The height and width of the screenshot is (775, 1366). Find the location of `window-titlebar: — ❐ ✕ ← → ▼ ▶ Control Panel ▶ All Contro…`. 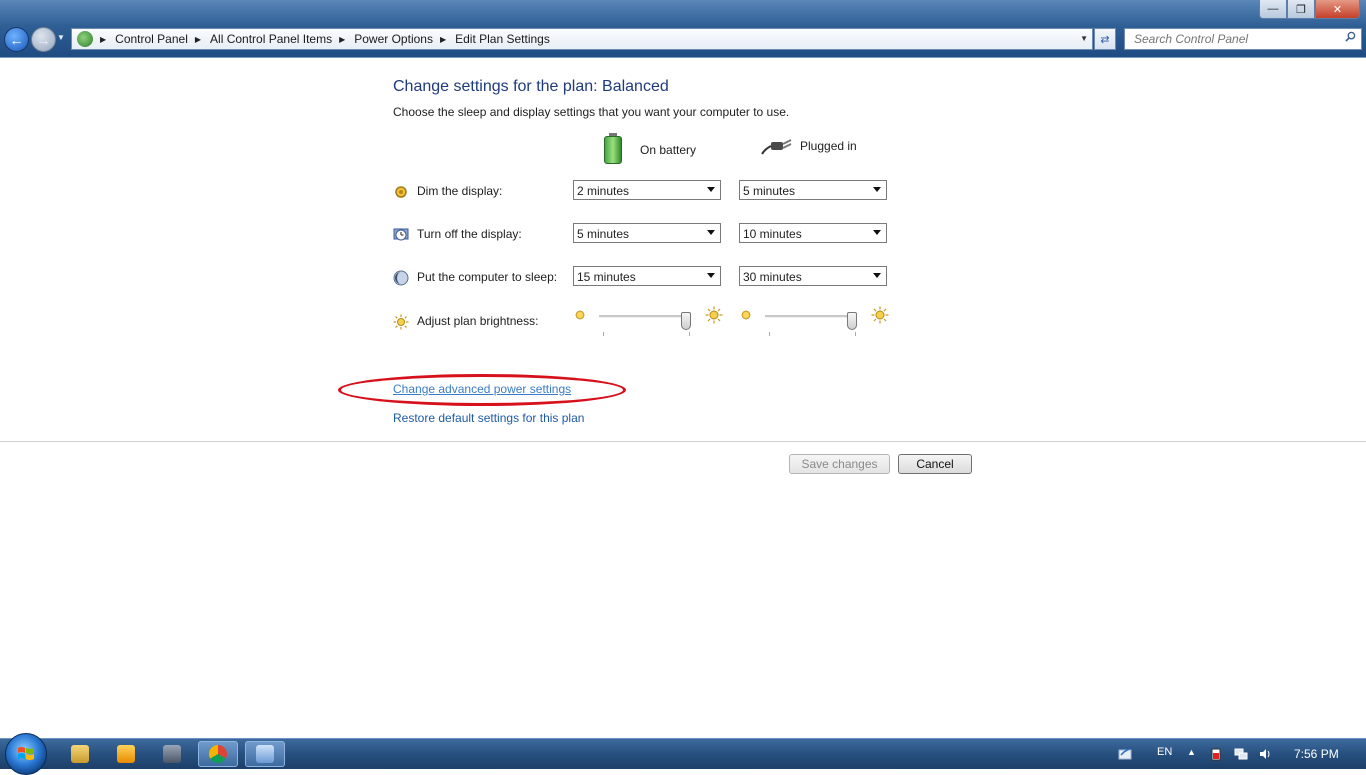

window-titlebar: — ❐ ✕ ← → ▼ ▶ Control Panel ▶ All Contro… is located at coordinates (683, 29).